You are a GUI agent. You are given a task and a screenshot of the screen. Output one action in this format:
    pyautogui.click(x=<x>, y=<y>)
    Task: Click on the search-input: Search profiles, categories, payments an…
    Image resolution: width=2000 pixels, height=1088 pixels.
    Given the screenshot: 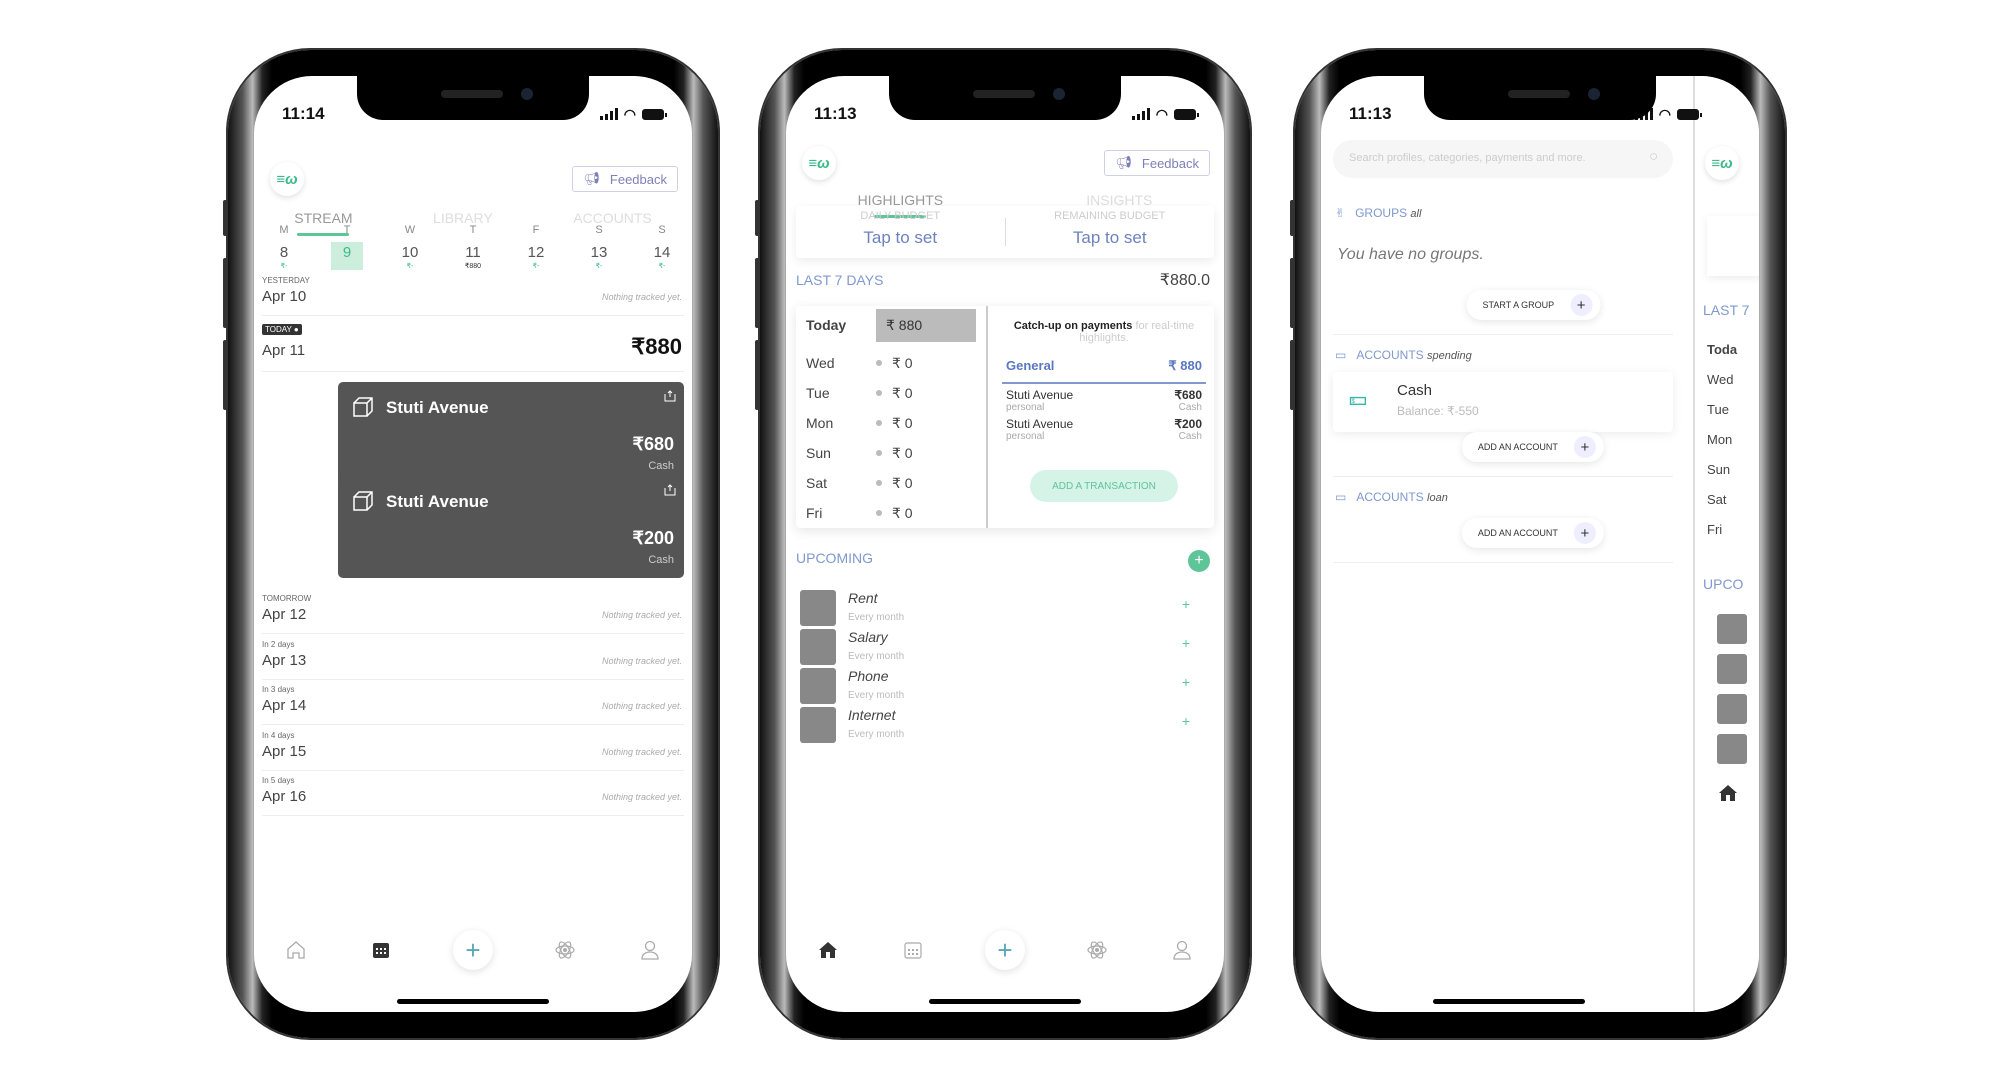 What is the action you would take?
    pyautogui.click(x=1503, y=159)
    